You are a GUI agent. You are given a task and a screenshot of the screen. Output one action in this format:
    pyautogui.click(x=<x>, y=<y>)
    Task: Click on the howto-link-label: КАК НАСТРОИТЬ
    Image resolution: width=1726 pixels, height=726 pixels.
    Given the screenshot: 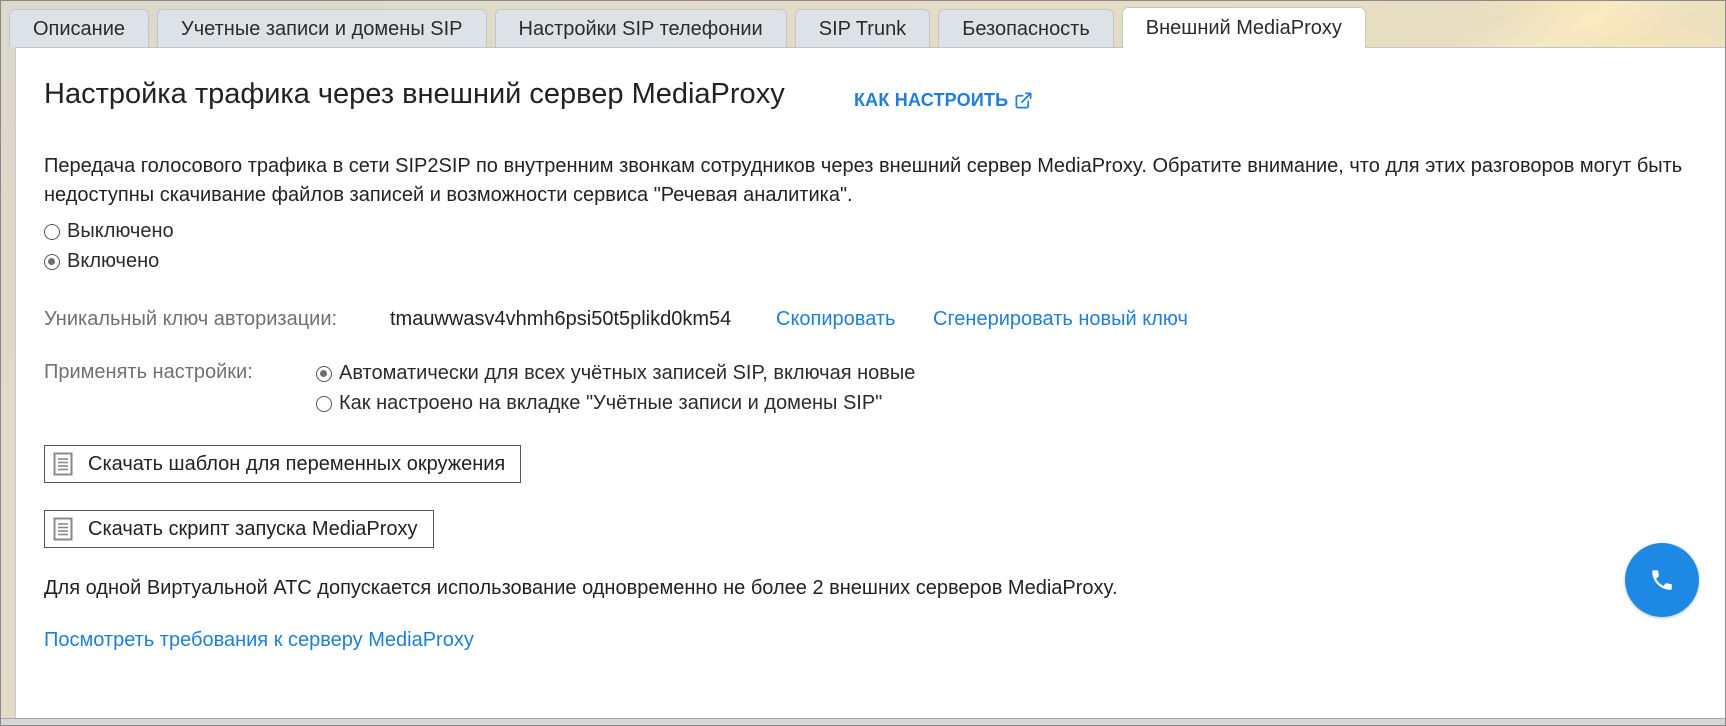 What is the action you would take?
    pyautogui.click(x=931, y=100)
    